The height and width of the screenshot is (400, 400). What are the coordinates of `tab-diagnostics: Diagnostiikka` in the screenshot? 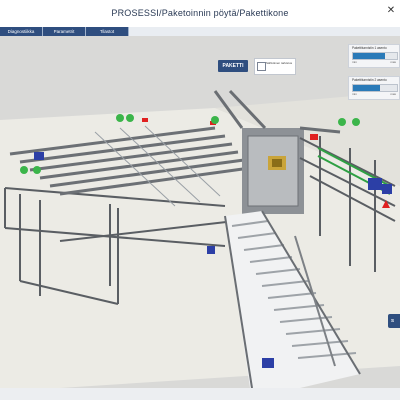 It's located at (21, 31).